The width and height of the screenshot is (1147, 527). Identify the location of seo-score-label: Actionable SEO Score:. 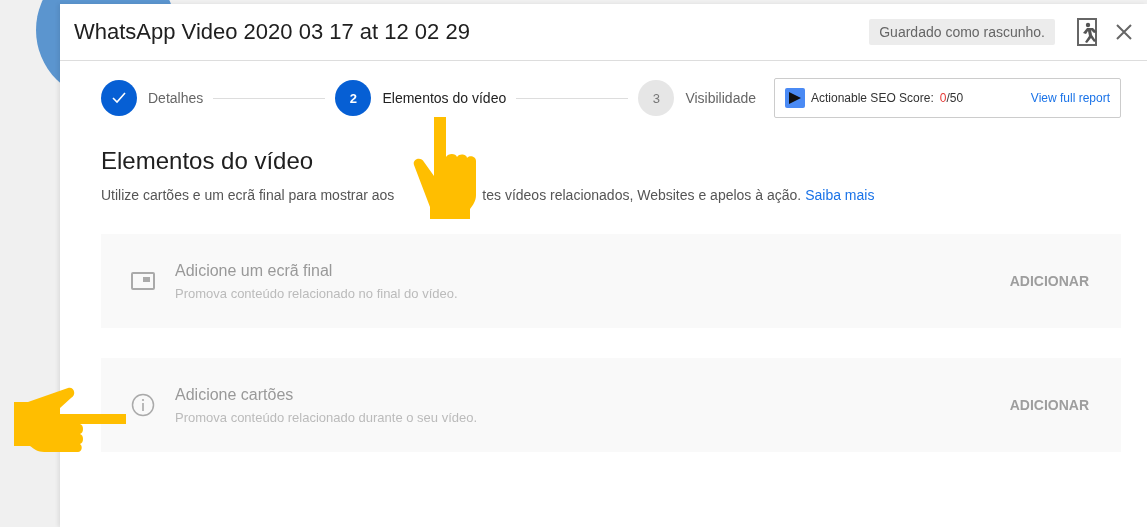
(872, 98).